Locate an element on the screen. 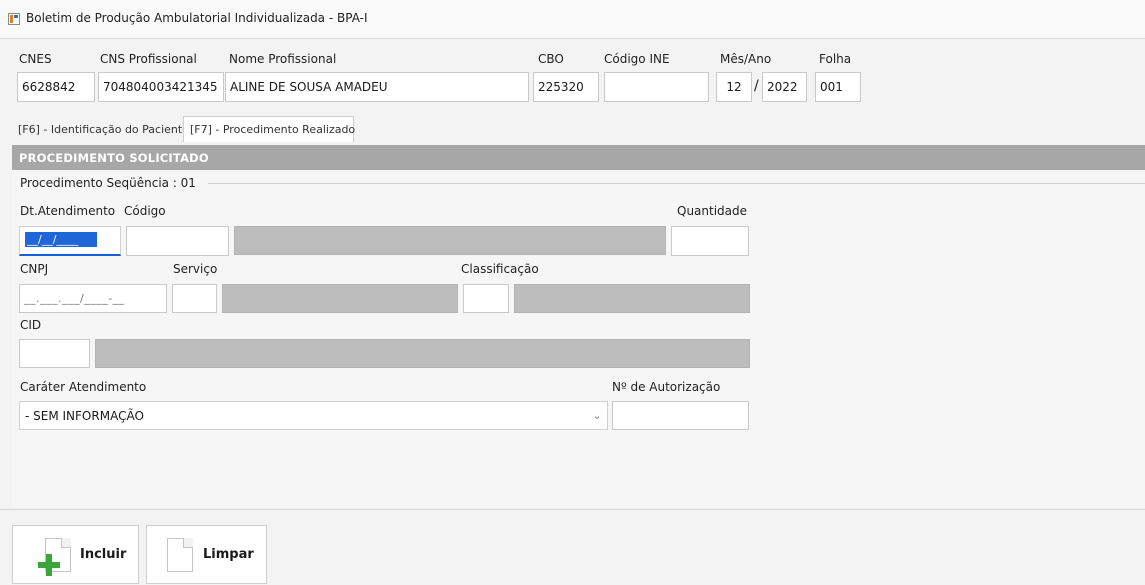  cbo-field: 225320 is located at coordinates (566, 87).